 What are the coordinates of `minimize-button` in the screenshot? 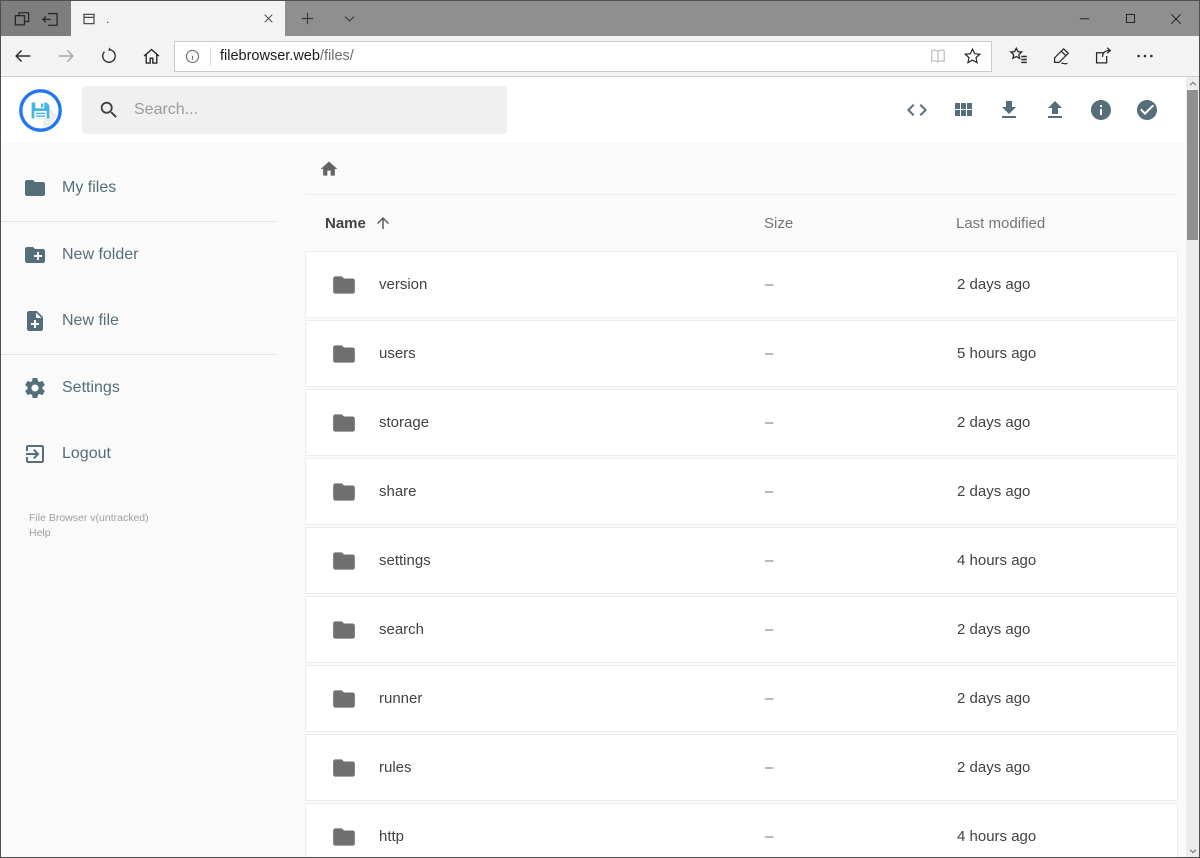 It's located at (1084, 18).